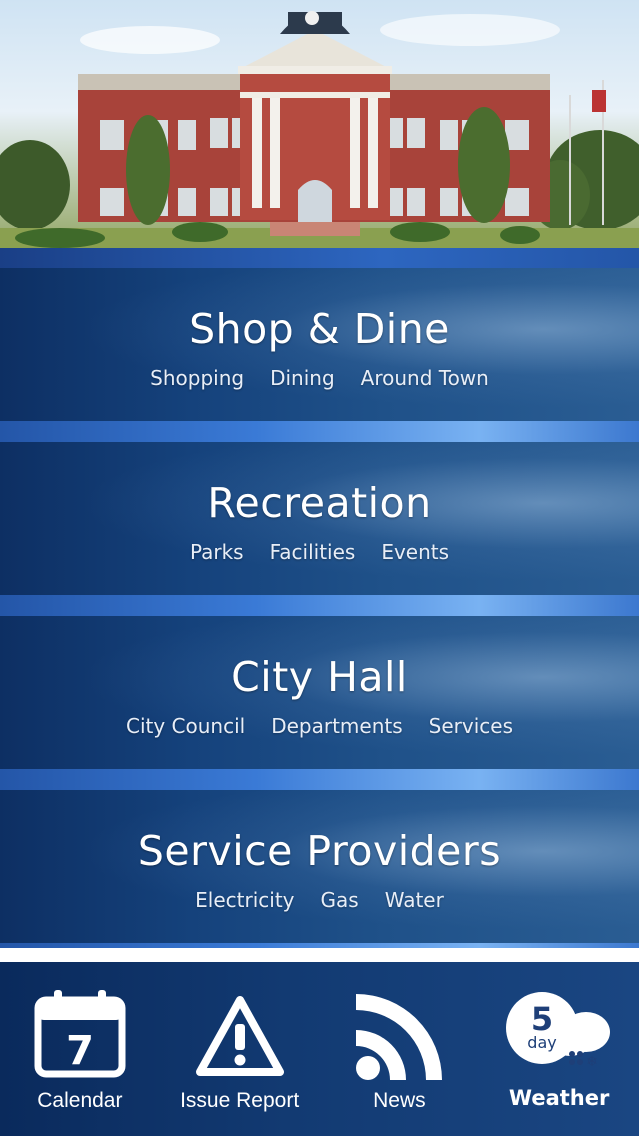 The width and height of the screenshot is (639, 1136). What do you see at coordinates (244, 900) in the screenshot?
I see `link-electricity: Electricity` at bounding box center [244, 900].